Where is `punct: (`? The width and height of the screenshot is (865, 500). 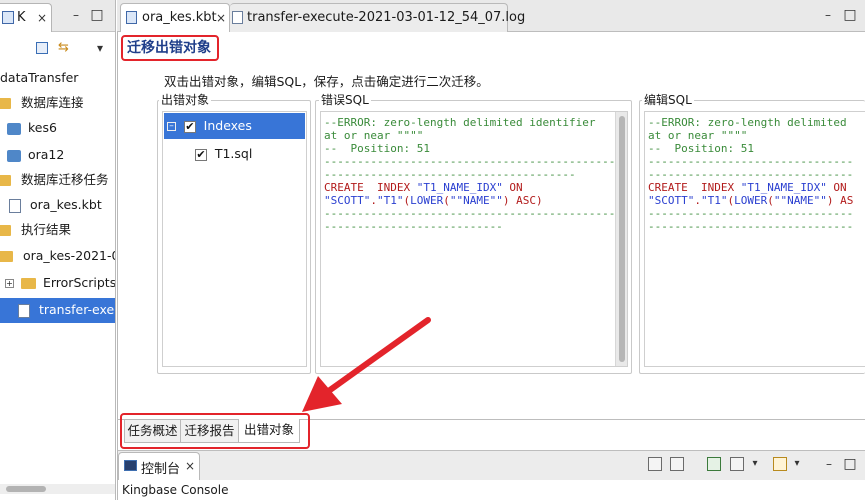 punct: ( is located at coordinates (770, 200).